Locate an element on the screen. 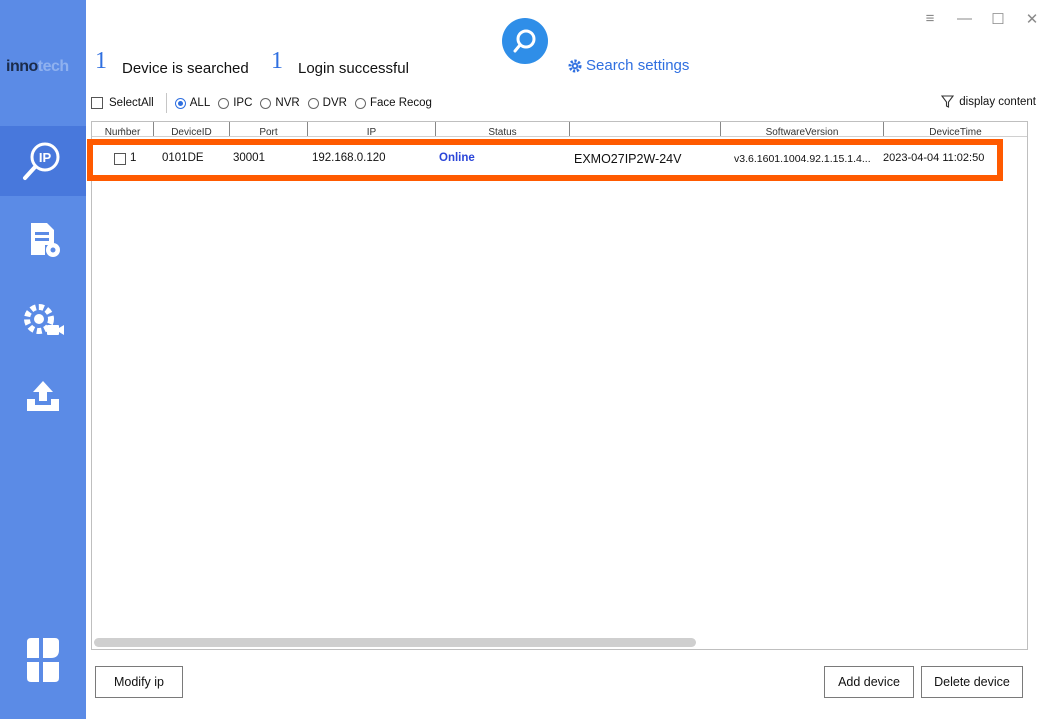 The image size is (1051, 719). row-port: 30001 is located at coordinates (249, 158).